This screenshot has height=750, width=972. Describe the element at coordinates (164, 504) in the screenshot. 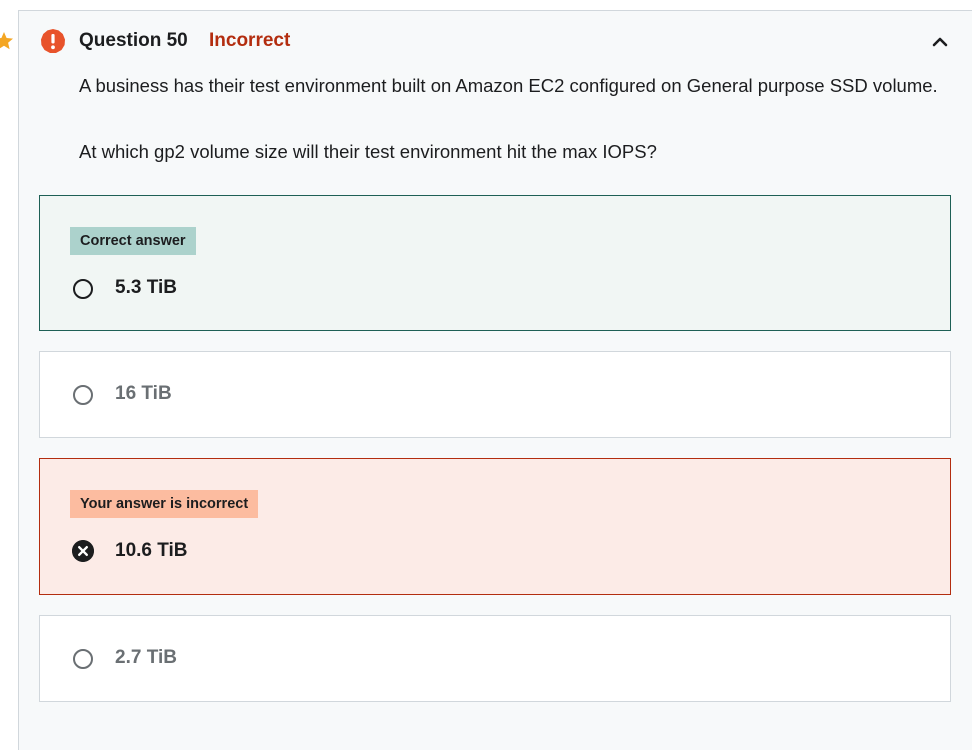

I see `incorrect-answer-badge: Your answer is incorrect` at that location.